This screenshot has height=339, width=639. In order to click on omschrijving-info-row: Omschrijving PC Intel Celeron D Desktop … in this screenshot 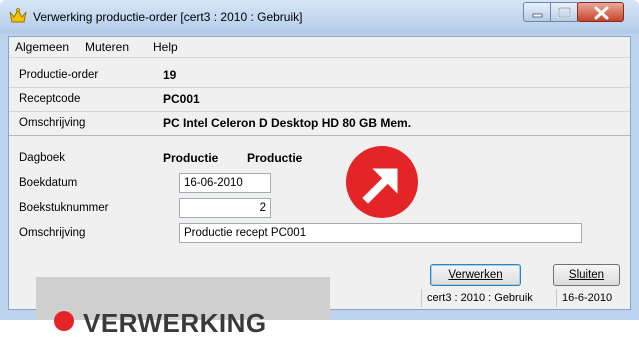, I will do `click(319, 124)`.